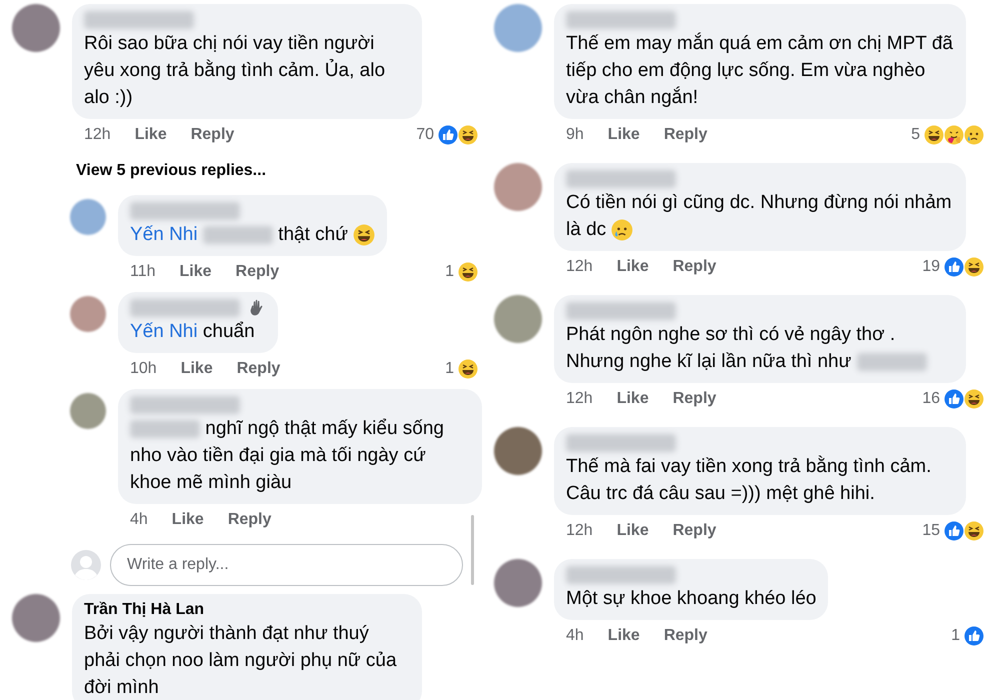  Describe the element at coordinates (915, 135) in the screenshot. I see `reaction-count: 5` at that location.